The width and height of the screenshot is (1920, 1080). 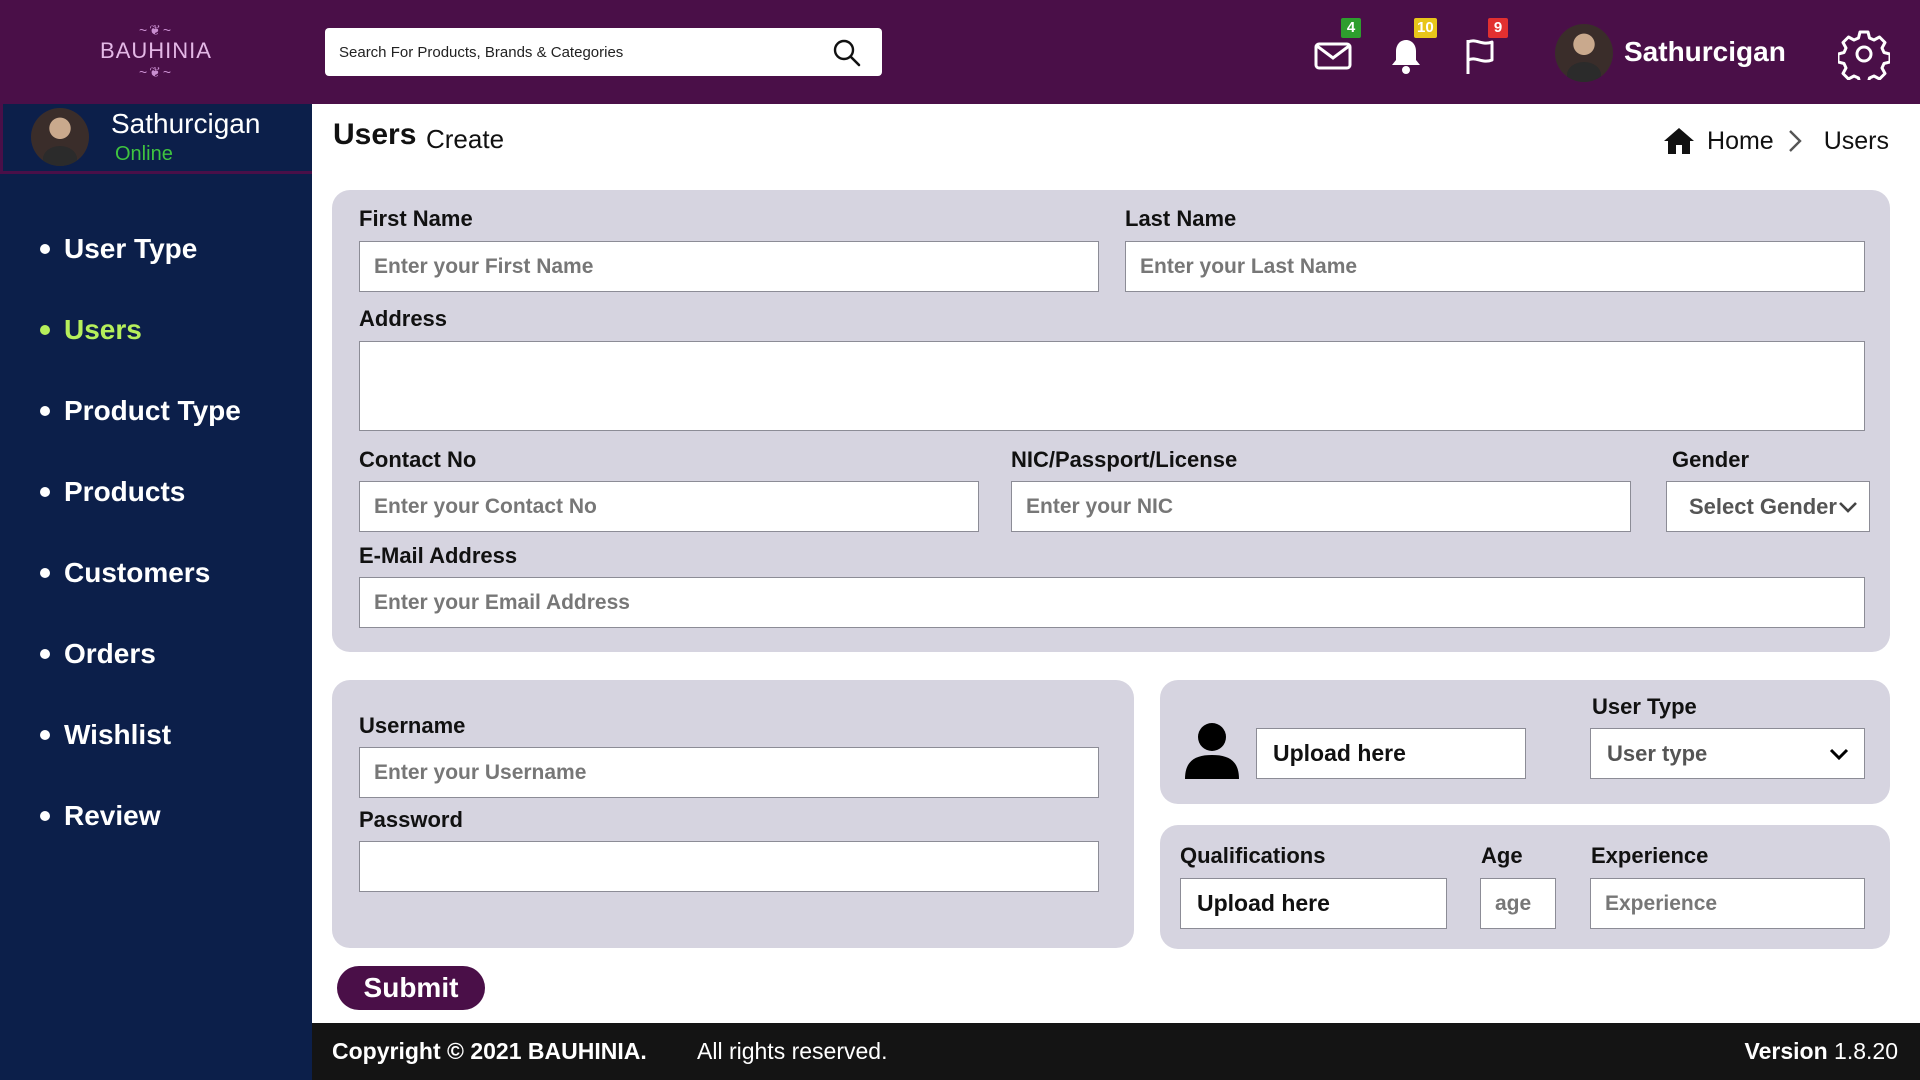 I want to click on password-field, so click(x=729, y=866).